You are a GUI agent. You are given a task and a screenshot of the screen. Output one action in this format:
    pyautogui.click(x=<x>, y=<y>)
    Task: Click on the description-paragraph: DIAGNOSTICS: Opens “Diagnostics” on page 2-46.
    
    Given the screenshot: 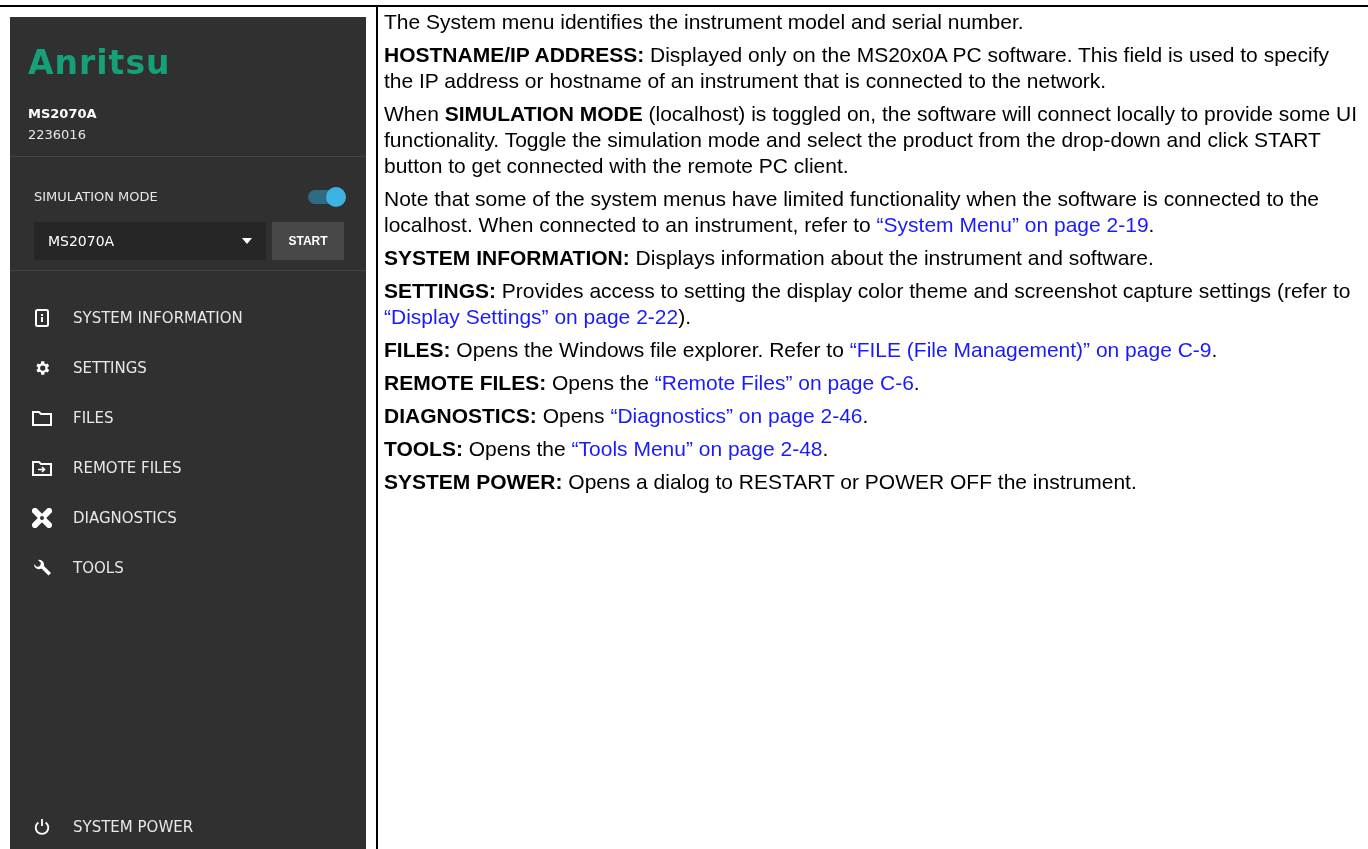 What is the action you would take?
    pyautogui.click(x=627, y=416)
    